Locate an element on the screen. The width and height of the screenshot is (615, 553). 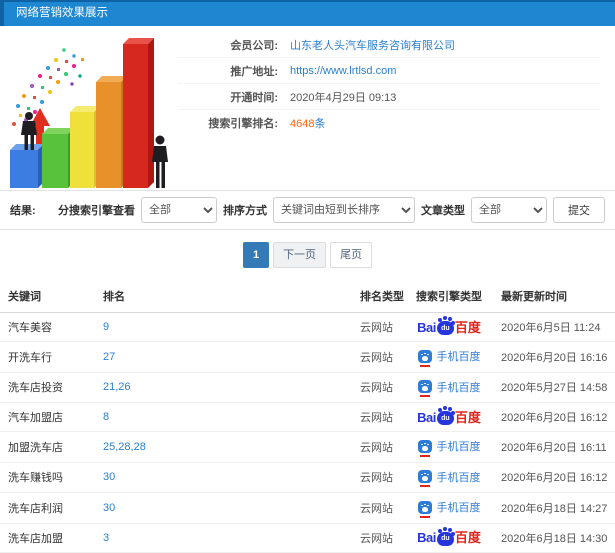
header-rank: 排名 is located at coordinates (223, 296).